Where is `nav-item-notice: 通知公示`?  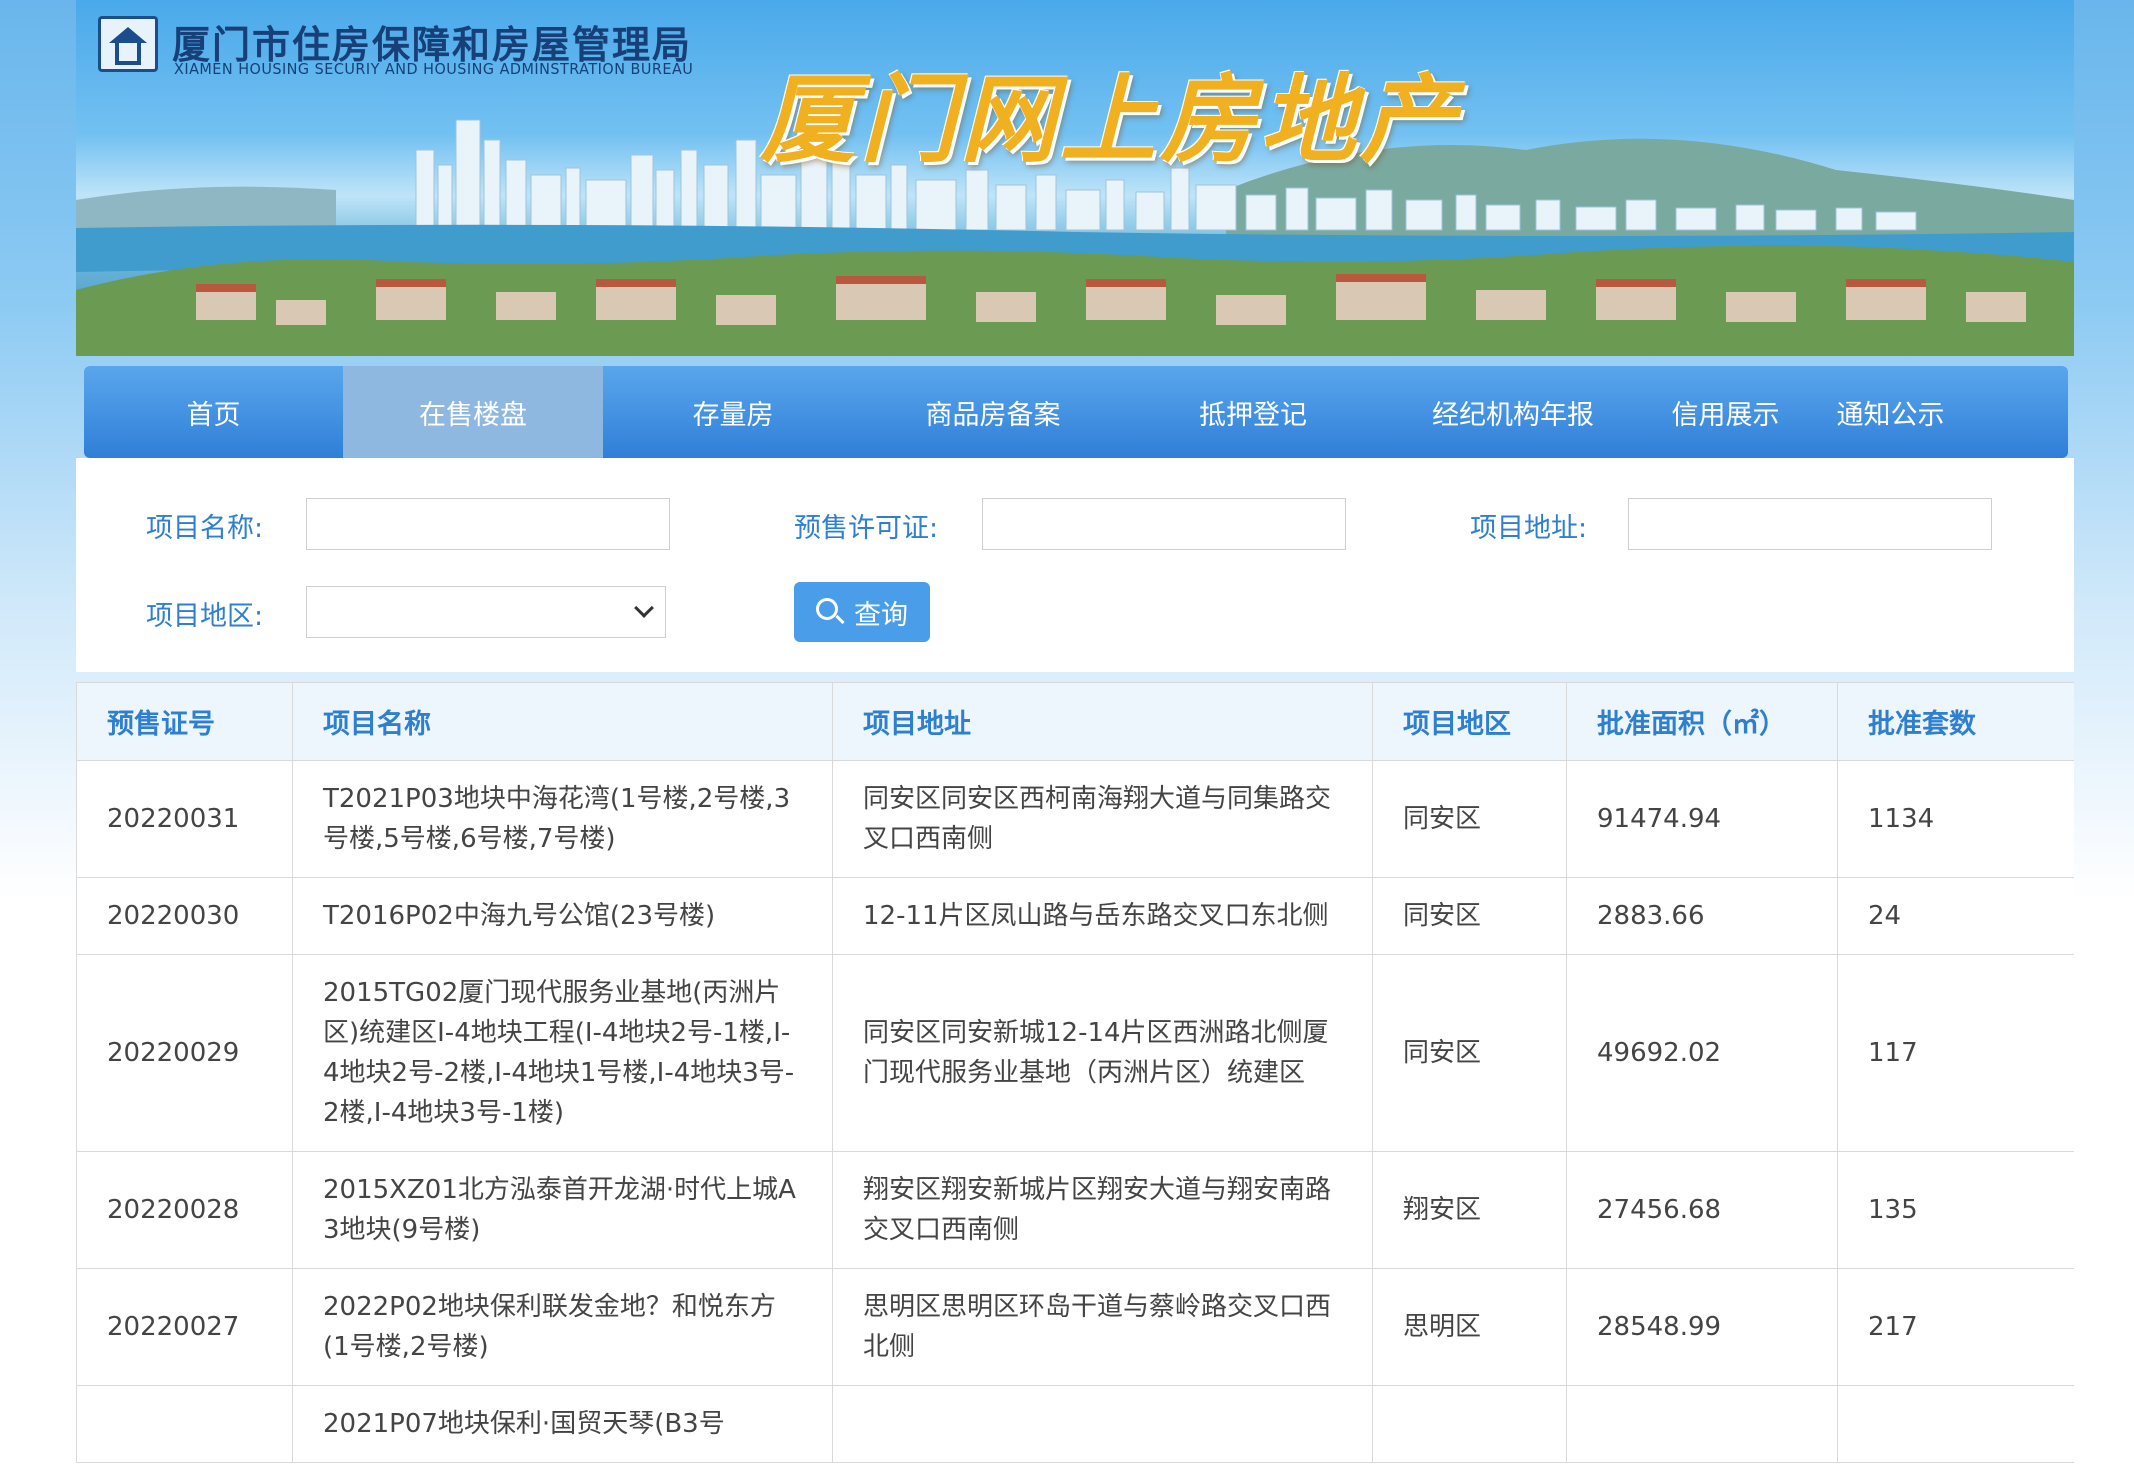
nav-item-notice: 通知公示 is located at coordinates (1890, 412).